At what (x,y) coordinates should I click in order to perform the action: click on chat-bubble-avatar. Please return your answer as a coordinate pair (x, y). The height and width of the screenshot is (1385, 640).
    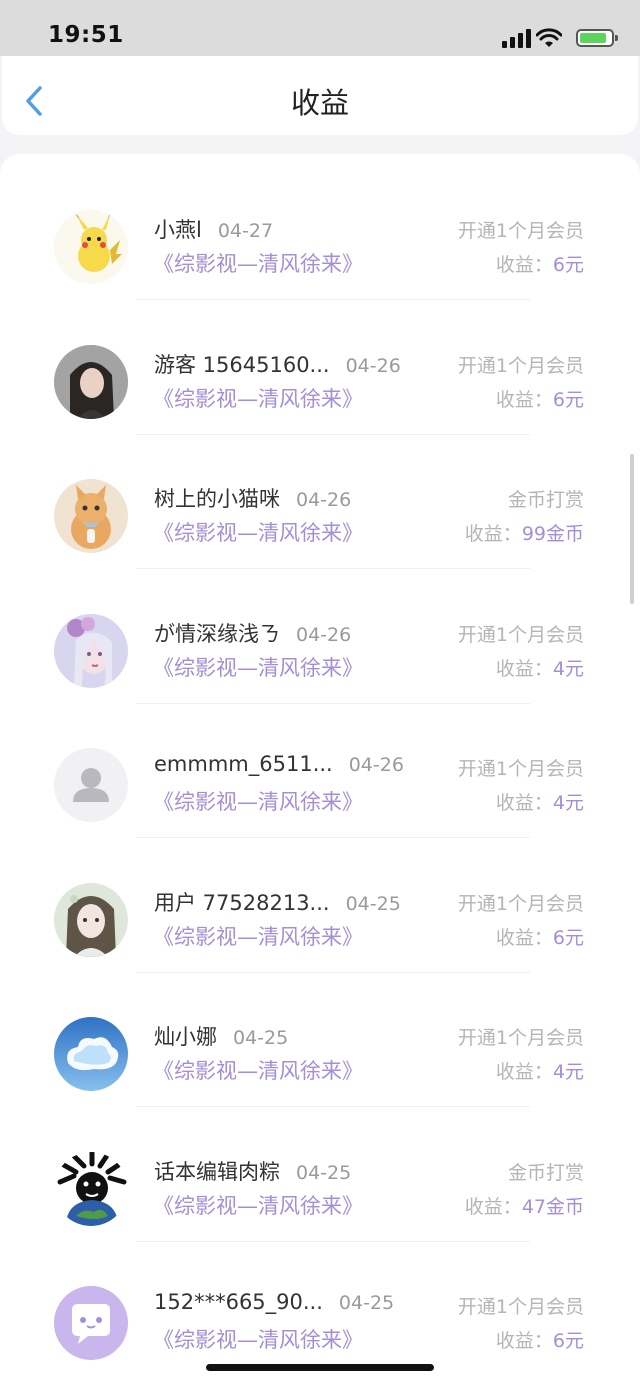
    Looking at the image, I should click on (91, 1323).